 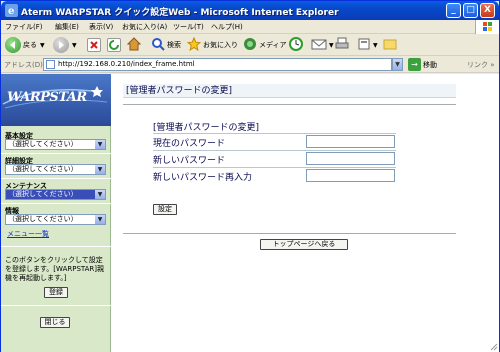 What do you see at coordinates (101, 27) in the screenshot?
I see `menu-view: 表示(V)` at bounding box center [101, 27].